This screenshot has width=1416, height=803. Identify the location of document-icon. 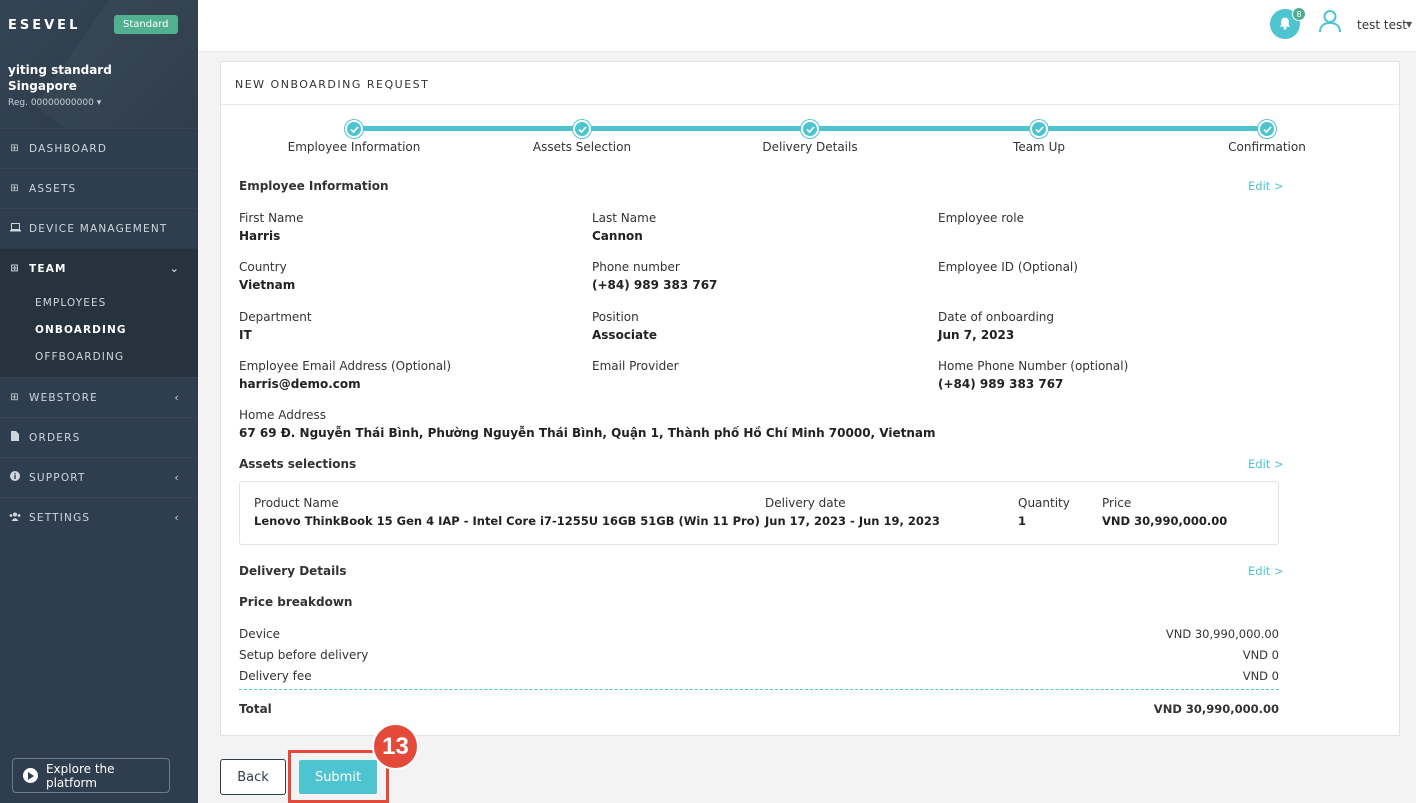
(15, 437).